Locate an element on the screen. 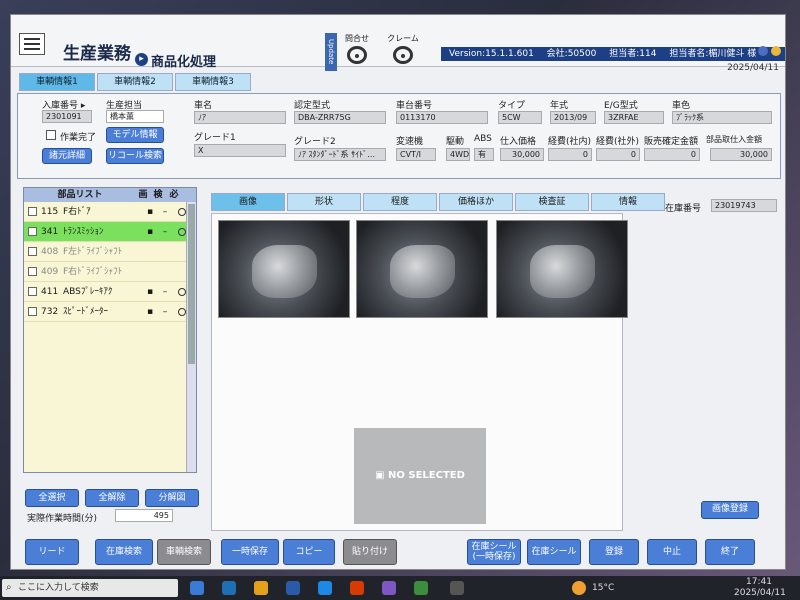 The width and height of the screenshot is (800, 600). spec-detail-button: 諸元詳細 is located at coordinates (67, 156).